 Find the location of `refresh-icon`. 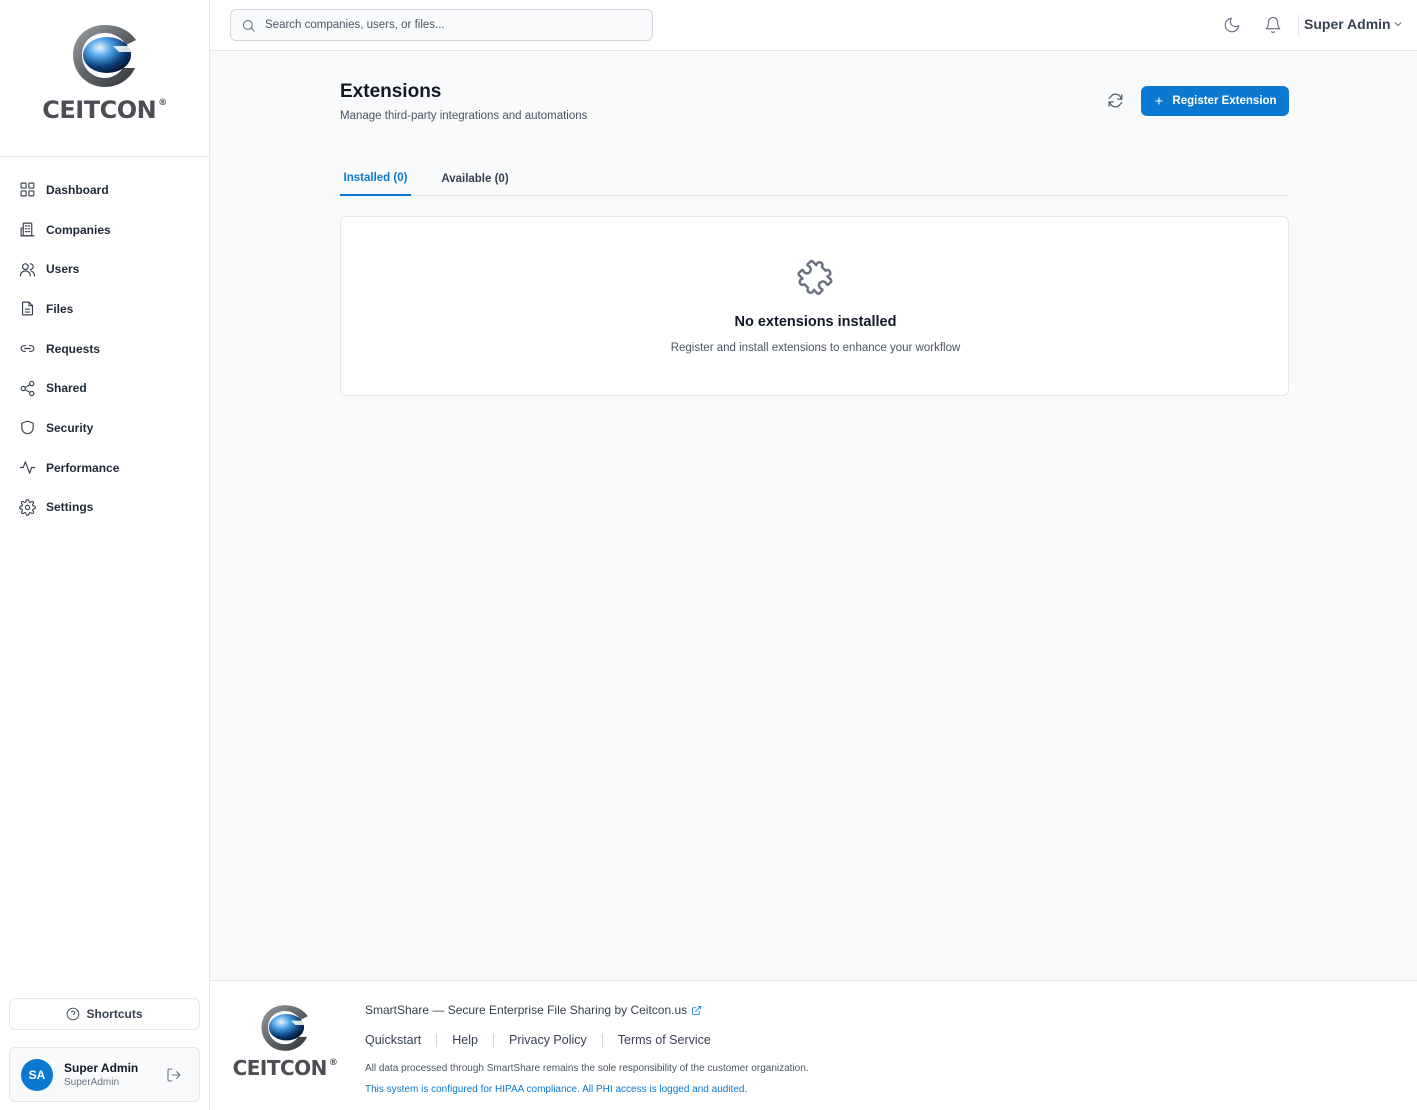

refresh-icon is located at coordinates (1115, 100).